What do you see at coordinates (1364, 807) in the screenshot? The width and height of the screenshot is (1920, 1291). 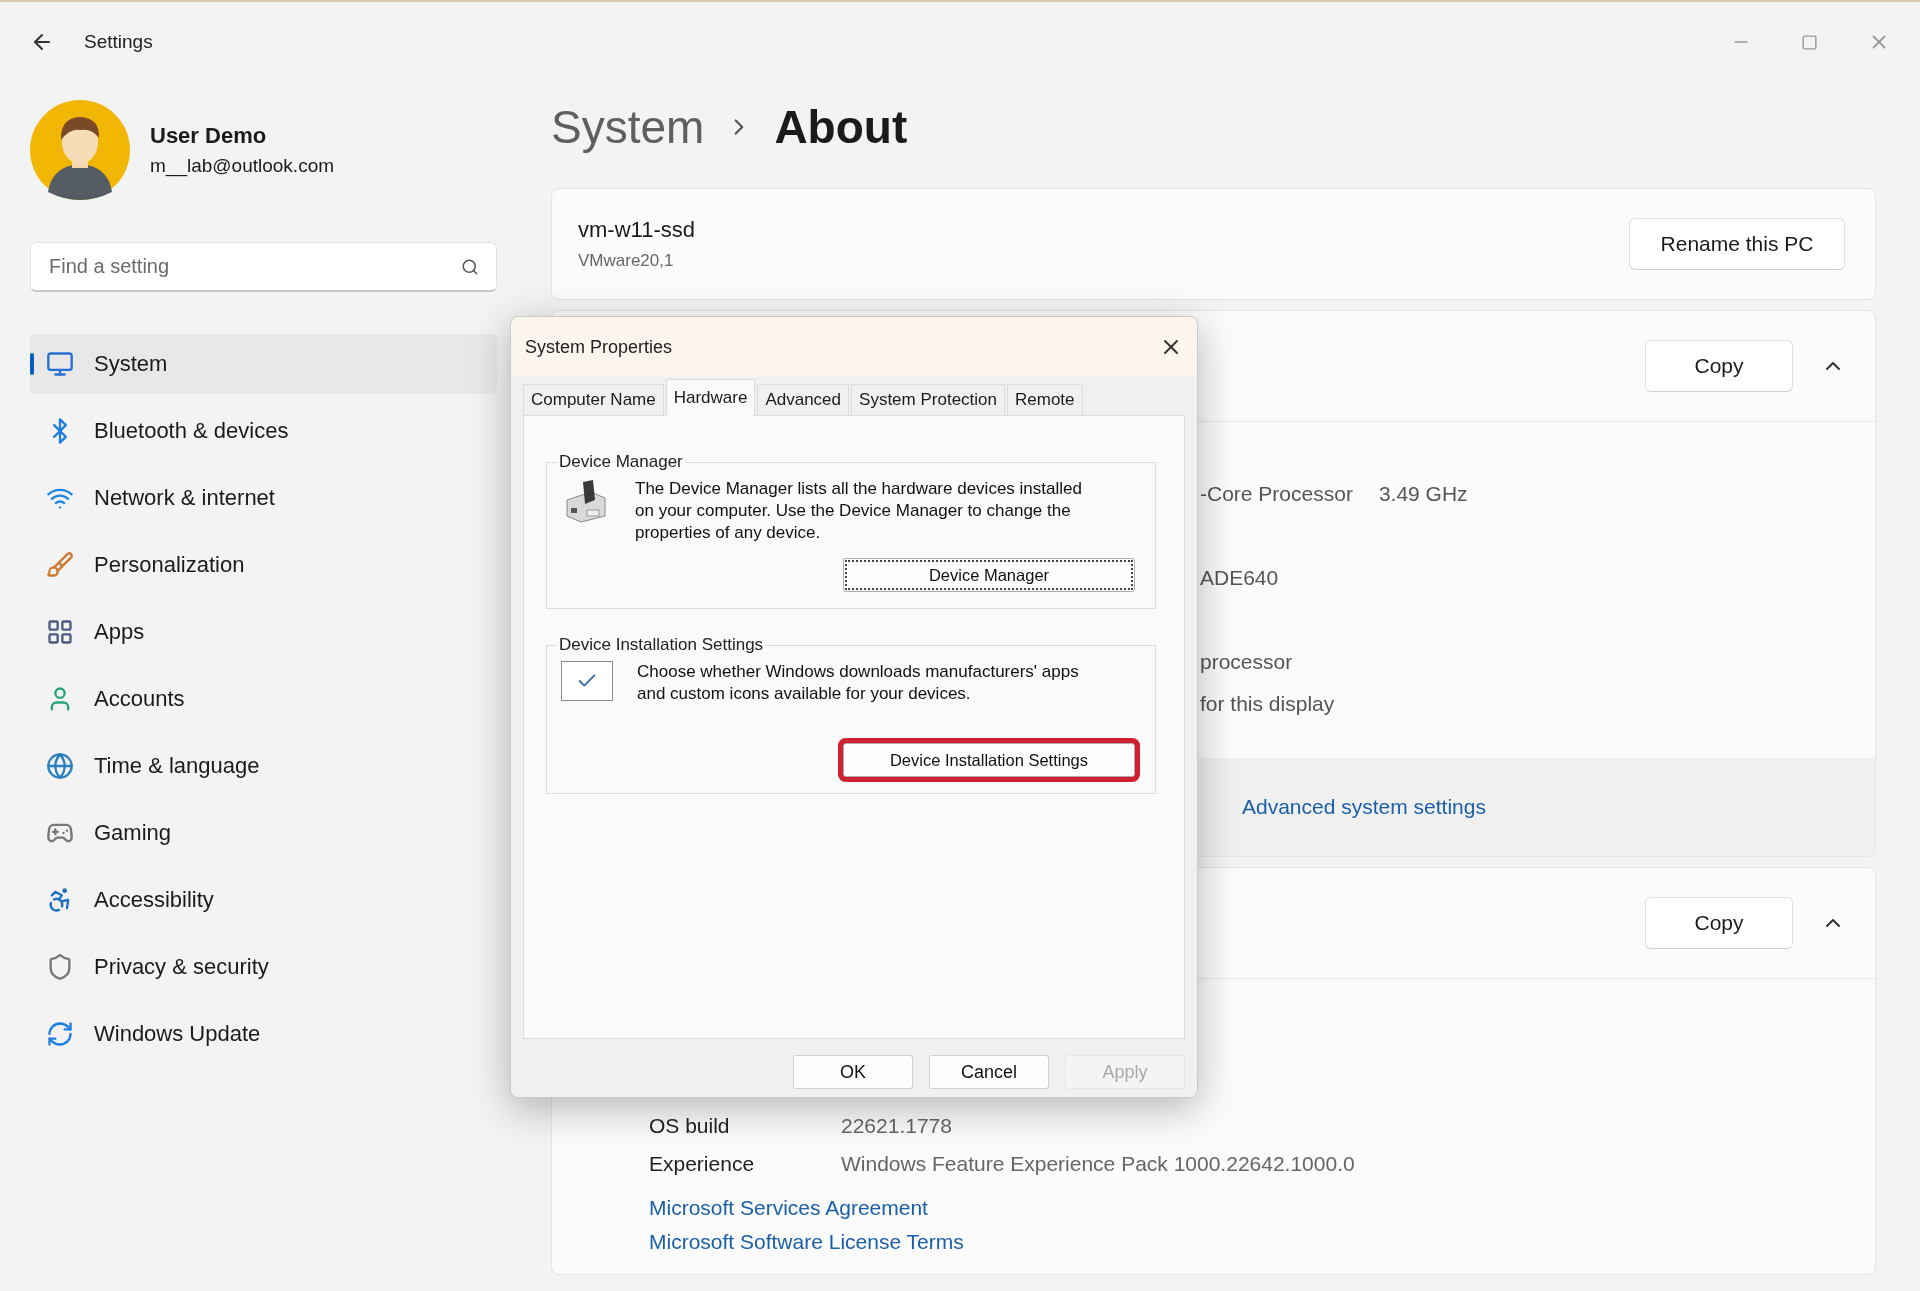 I see `advanced-settings-link: Advanced system settings` at bounding box center [1364, 807].